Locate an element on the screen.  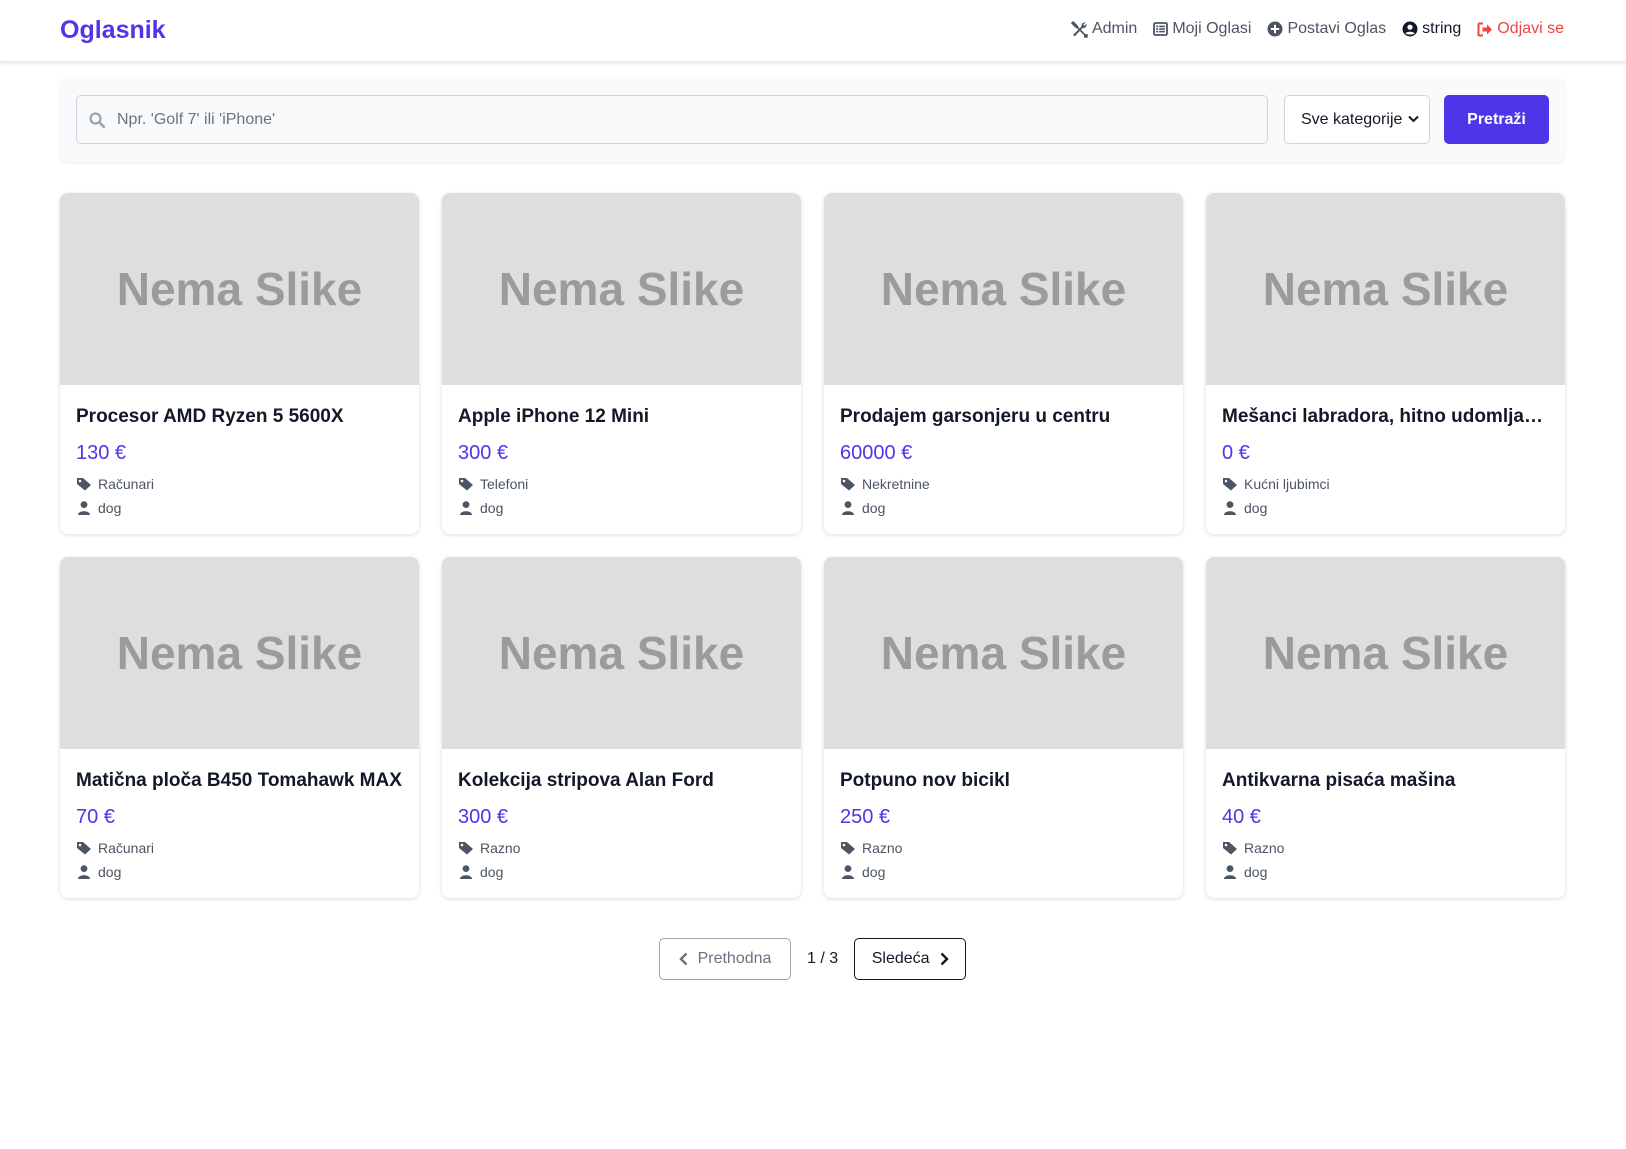
listing-title: Procesor AMD Ryzen 5 5600X is located at coordinates (210, 416).